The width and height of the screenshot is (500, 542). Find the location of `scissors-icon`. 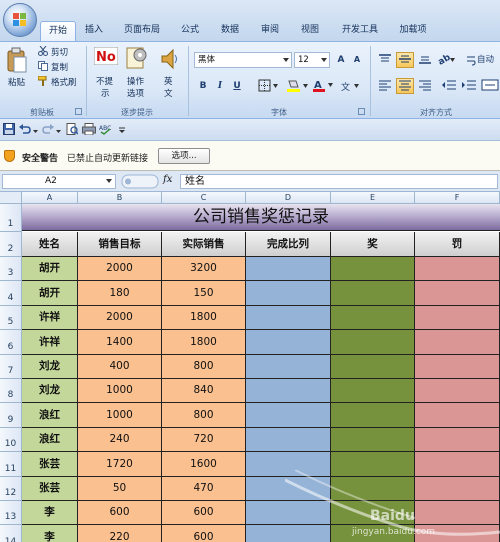

scissors-icon is located at coordinates (43, 50).